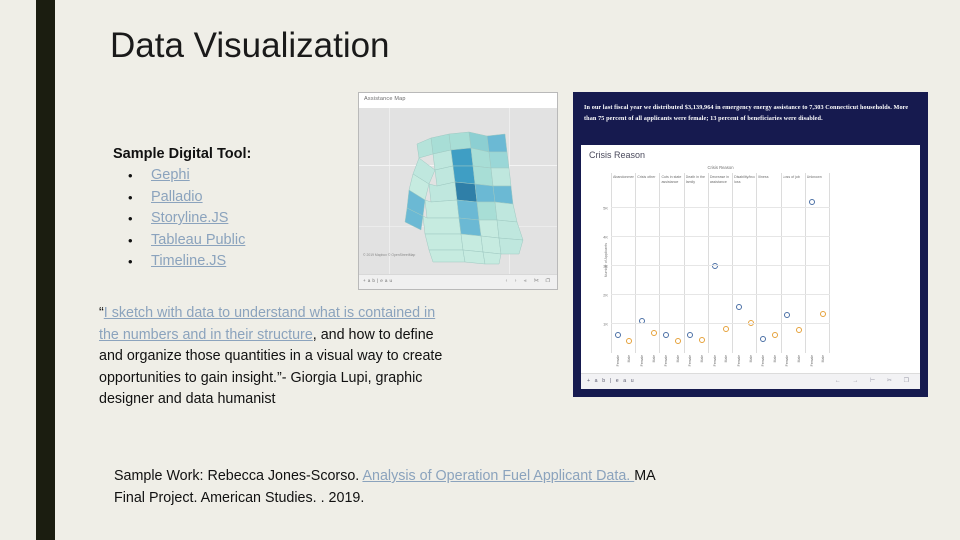  I want to click on column-header: Decrease in assistance, so click(719, 179).